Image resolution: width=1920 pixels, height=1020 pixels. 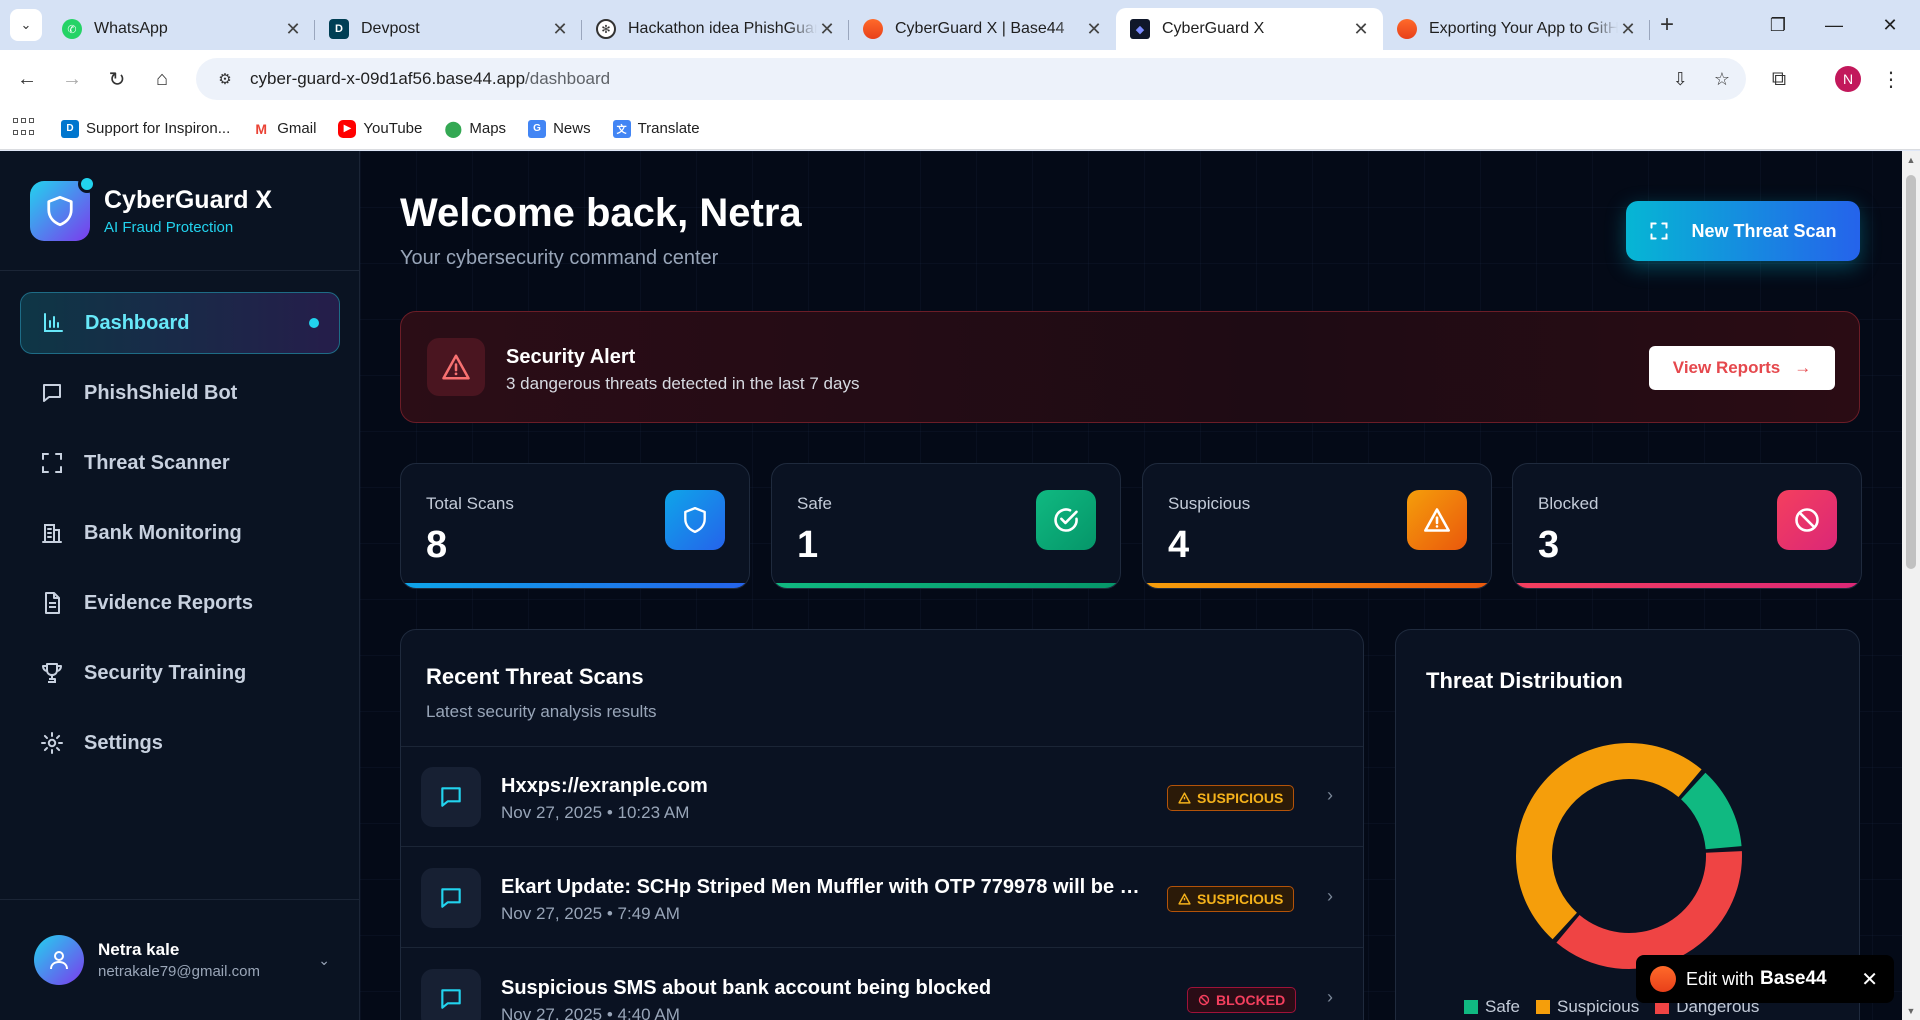 I want to click on chevron-down-icon: ⌄, so click(x=324, y=960).